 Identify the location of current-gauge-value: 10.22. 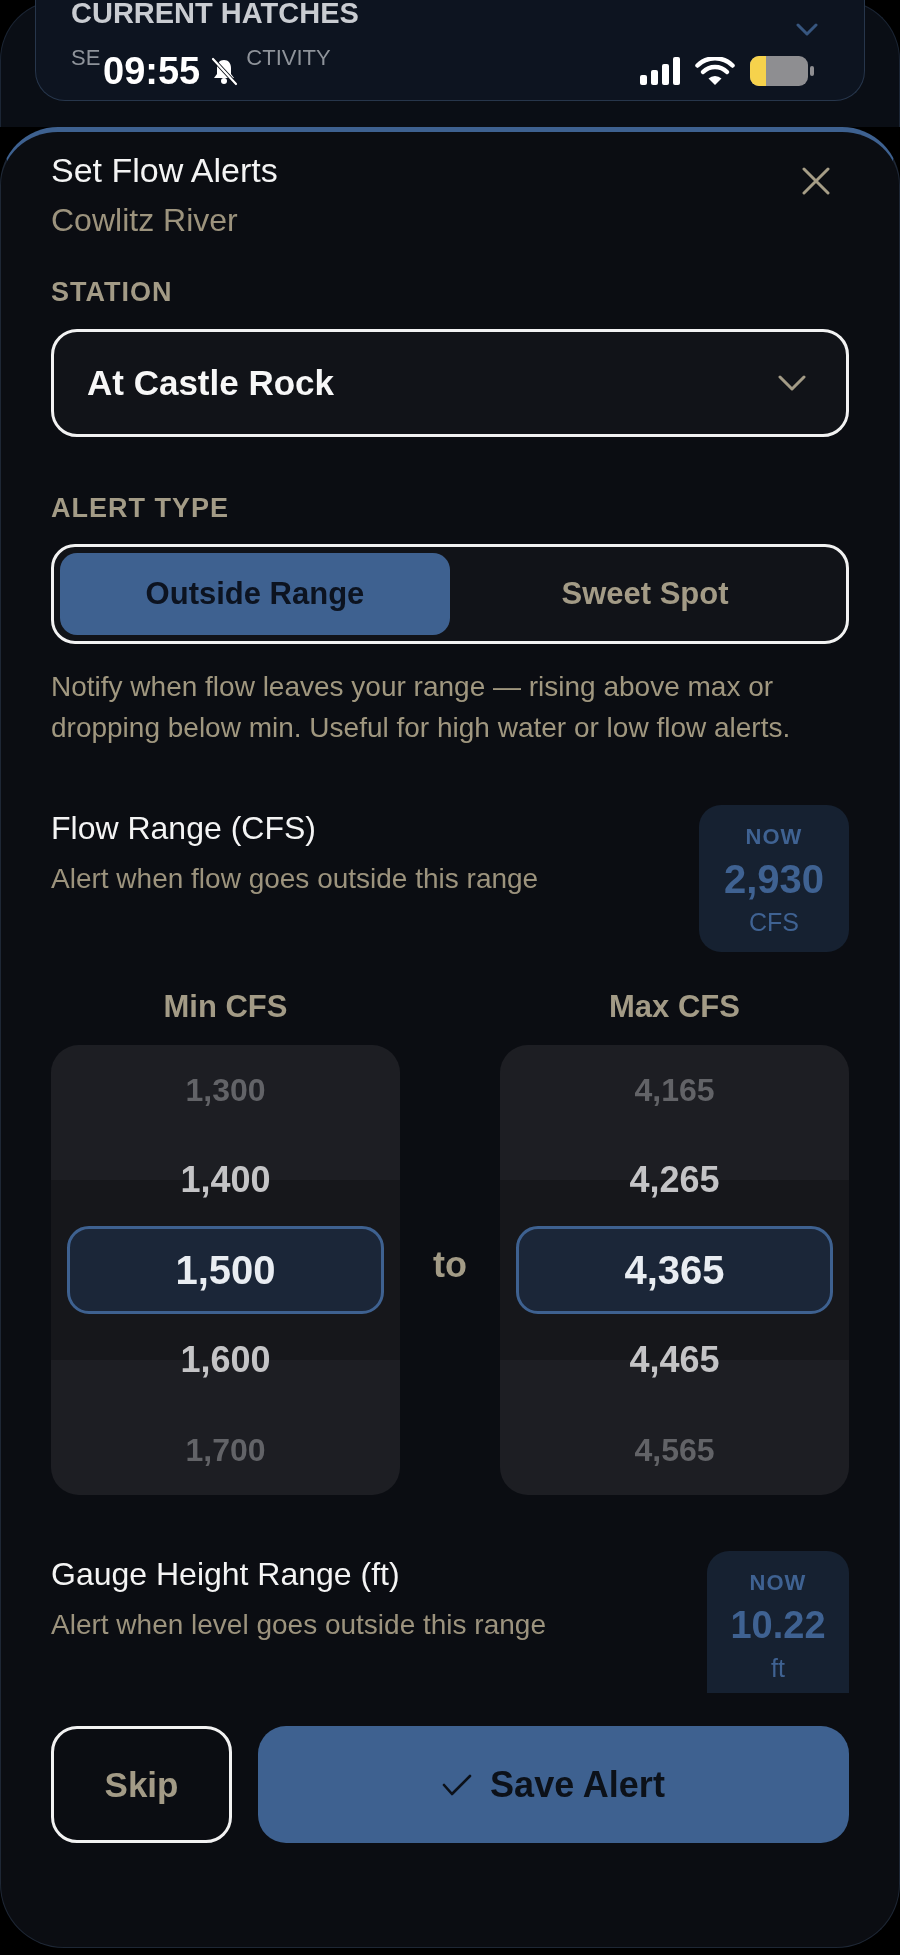
(778, 1625).